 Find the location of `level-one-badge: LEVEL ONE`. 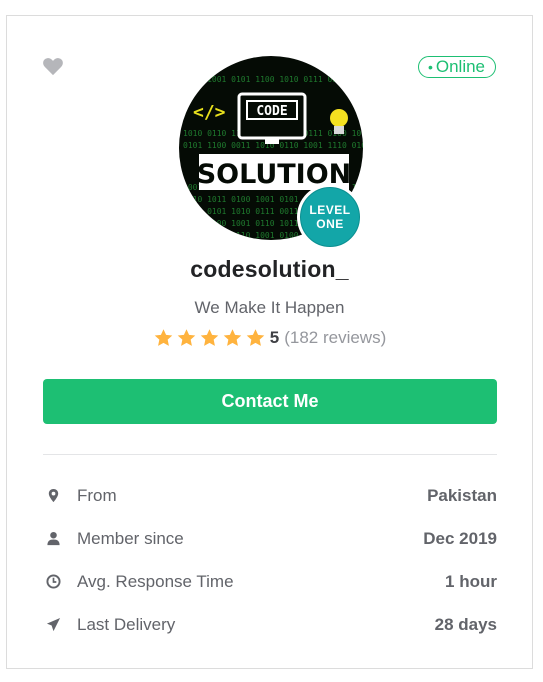

level-one-badge: LEVEL ONE is located at coordinates (330, 217).